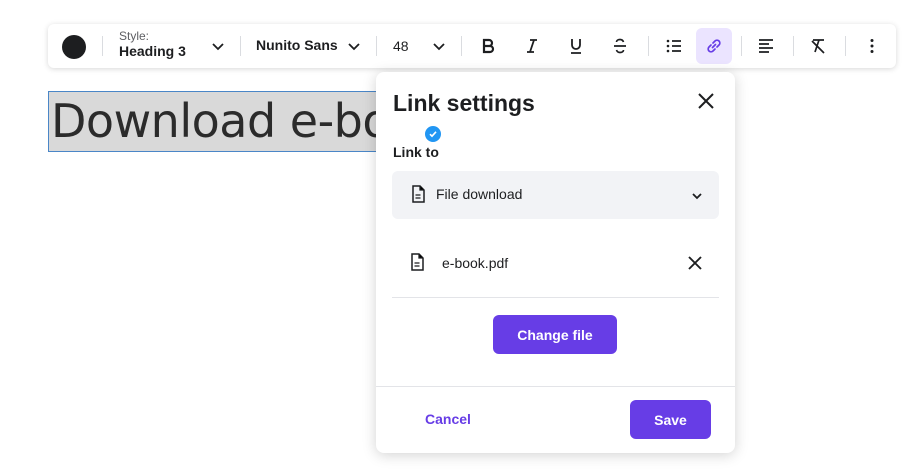  I want to click on footer-divider, so click(555, 386).